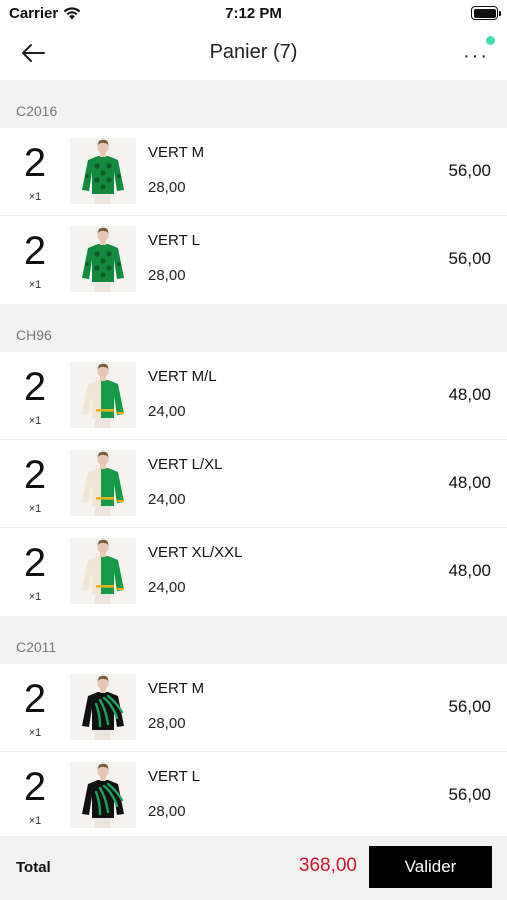 This screenshot has height=900, width=507. Describe the element at coordinates (182, 376) in the screenshot. I see `variant-label: VERT M/L` at that location.